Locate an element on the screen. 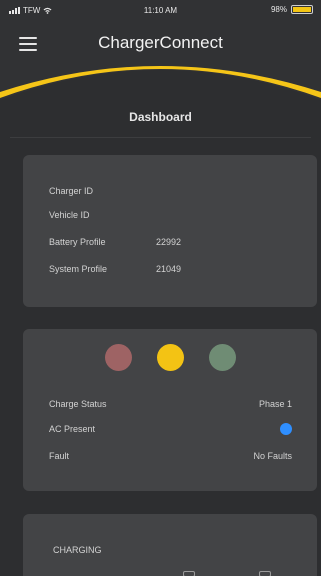 The image size is (321, 576). ac-present-indicator is located at coordinates (286, 429).